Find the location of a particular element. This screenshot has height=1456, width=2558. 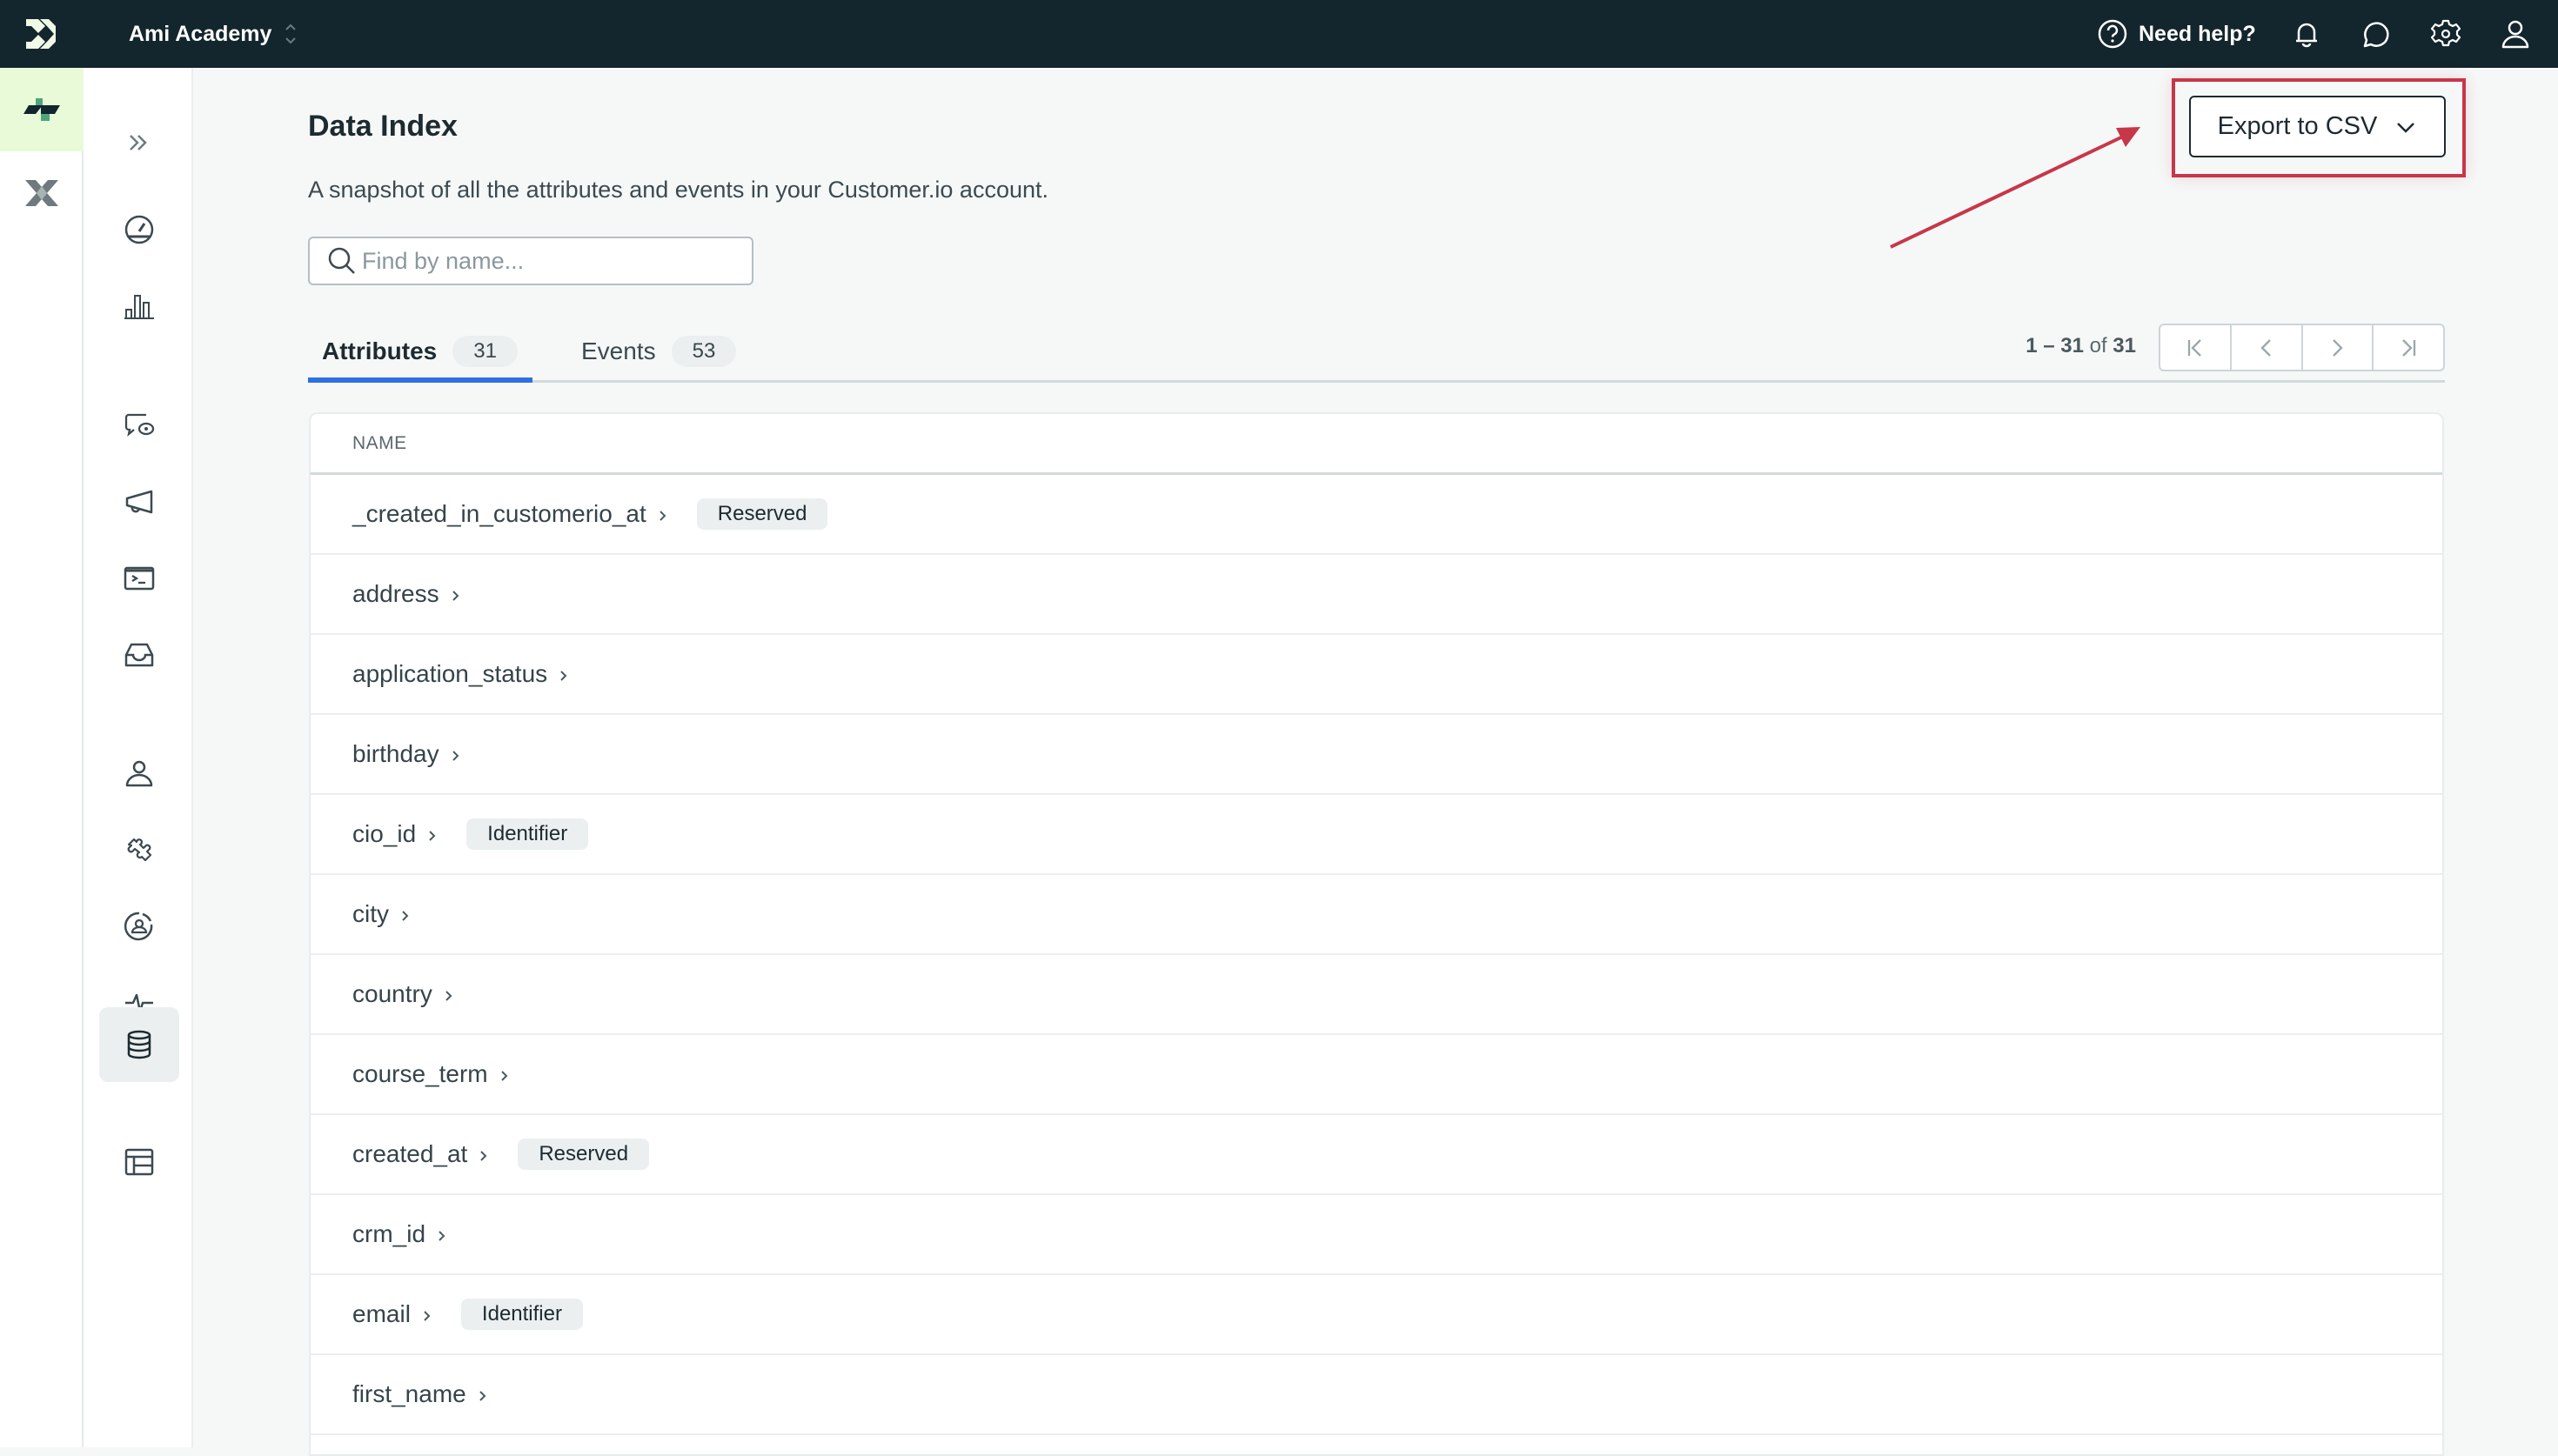

attribute-name: application_status is located at coordinates (449, 674).